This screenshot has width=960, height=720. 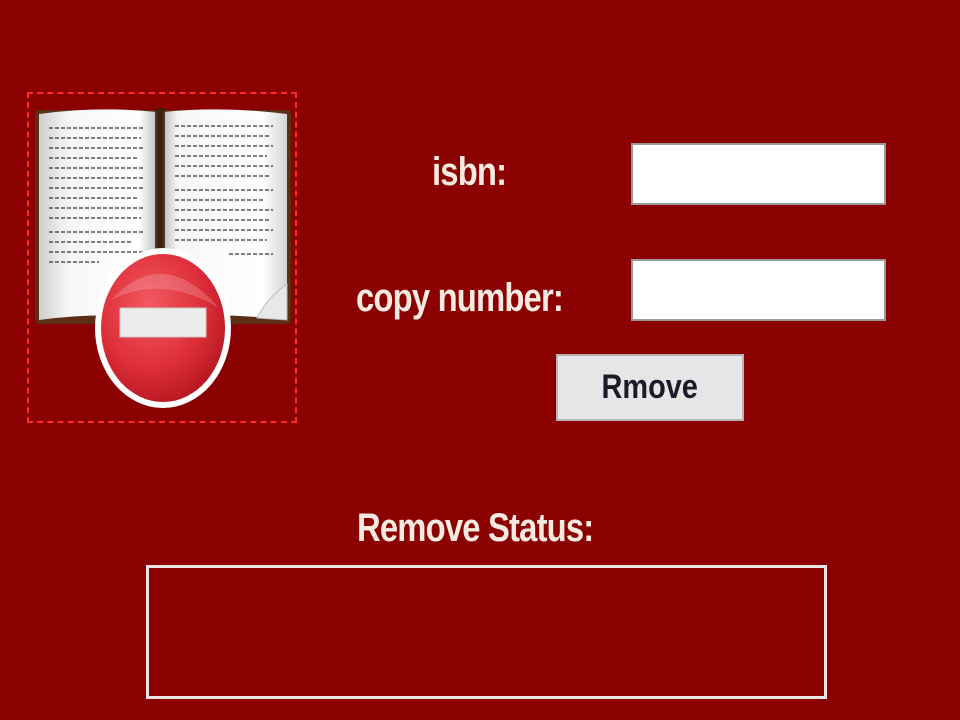 I want to click on remove-button: Rmove, so click(x=650, y=387).